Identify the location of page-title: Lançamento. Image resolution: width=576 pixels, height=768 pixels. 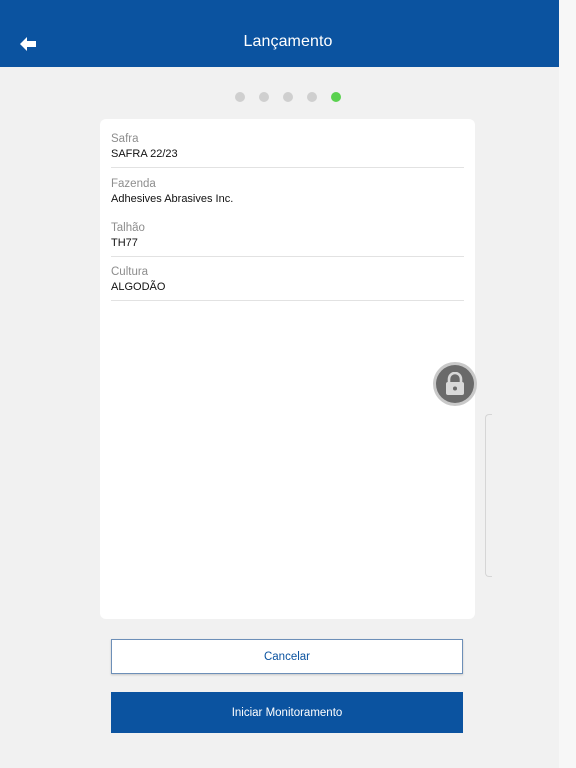
(288, 41).